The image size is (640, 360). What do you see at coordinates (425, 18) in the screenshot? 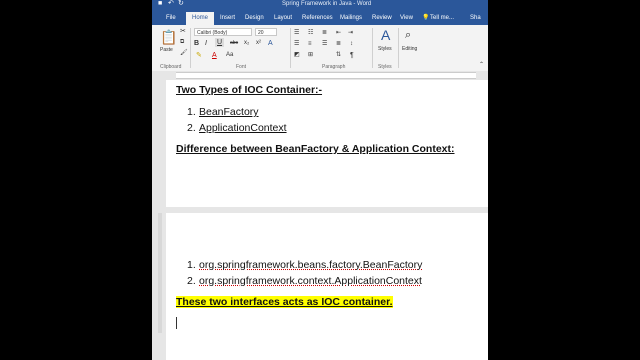
I see `tell-me-icon: 💡` at bounding box center [425, 18].